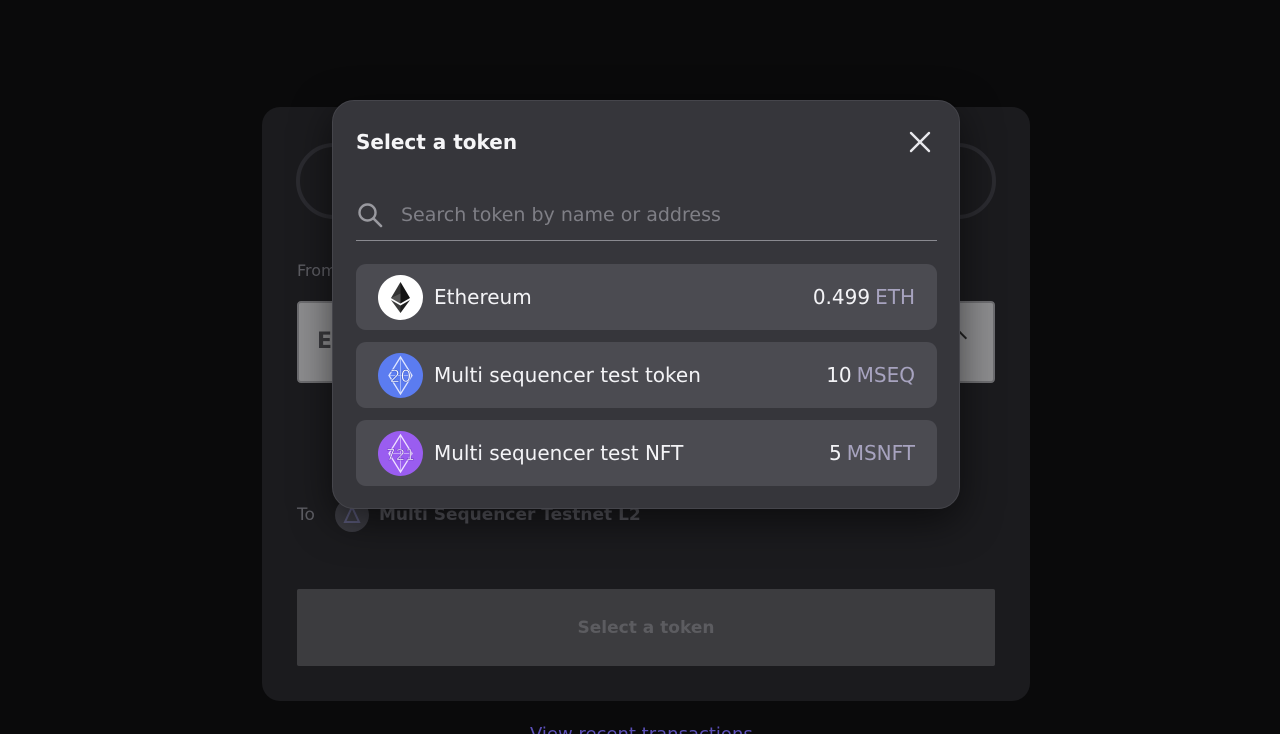 This screenshot has width=1280, height=734. I want to click on token-name: Ethereum, so click(483, 297).